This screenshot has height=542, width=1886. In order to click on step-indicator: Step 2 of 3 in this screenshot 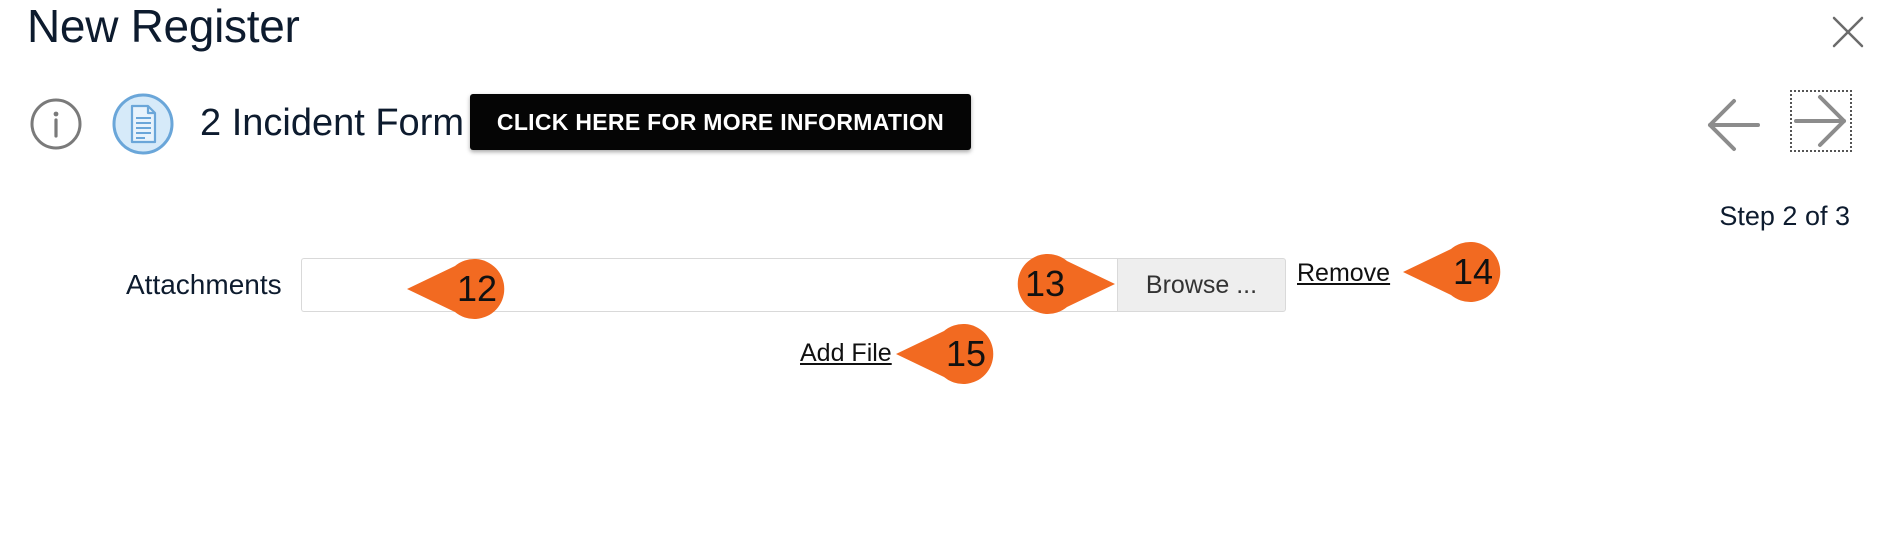, I will do `click(1784, 216)`.